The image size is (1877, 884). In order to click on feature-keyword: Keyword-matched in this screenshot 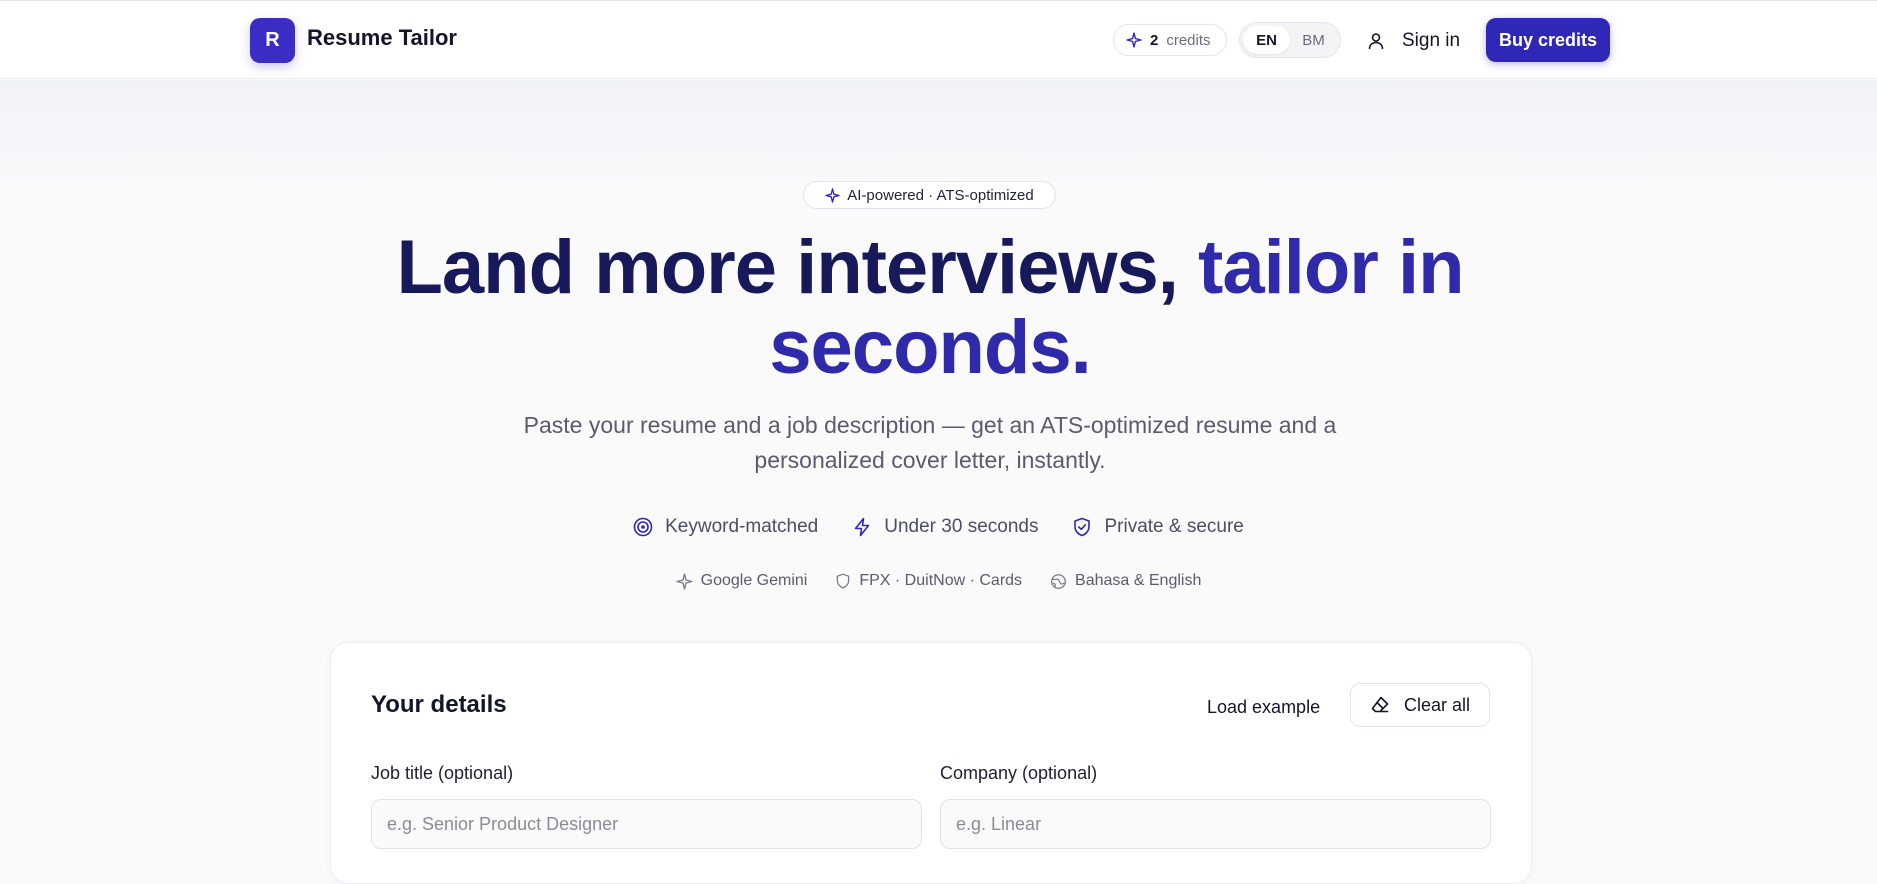, I will do `click(725, 527)`.